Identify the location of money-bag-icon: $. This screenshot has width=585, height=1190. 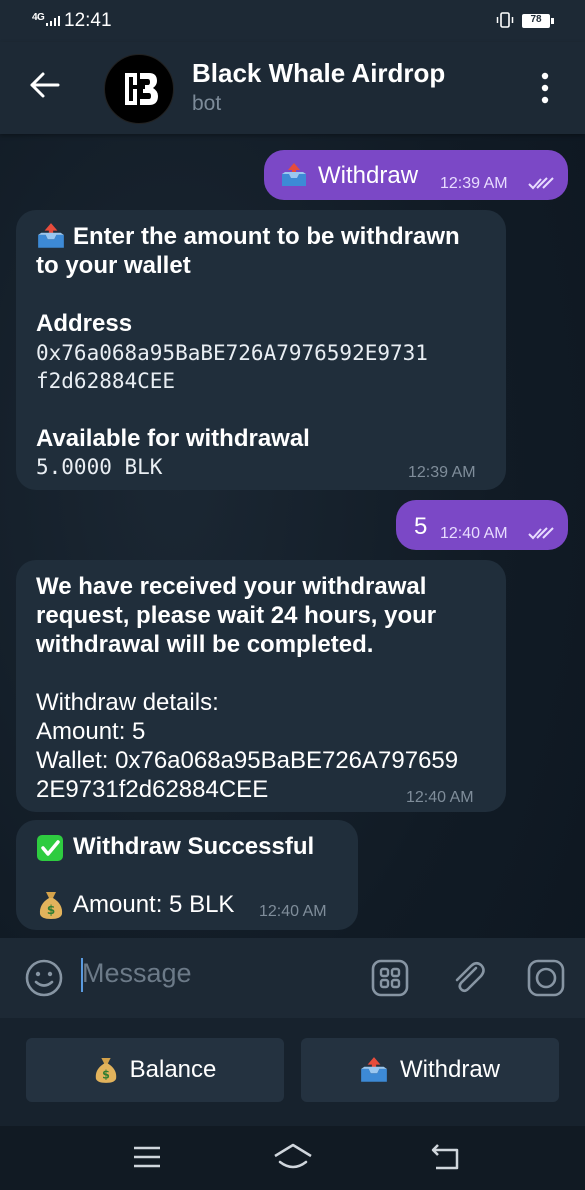
(51, 905).